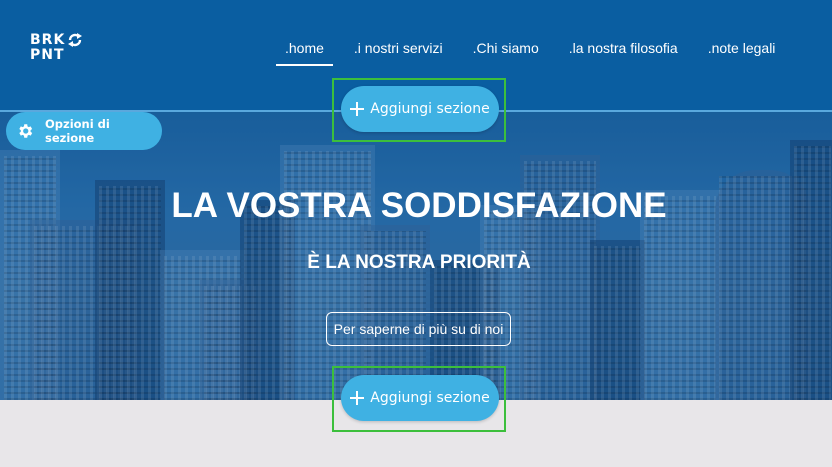 This screenshot has width=832, height=467. I want to click on nav-item-label: .i nostri servizi, so click(398, 48).